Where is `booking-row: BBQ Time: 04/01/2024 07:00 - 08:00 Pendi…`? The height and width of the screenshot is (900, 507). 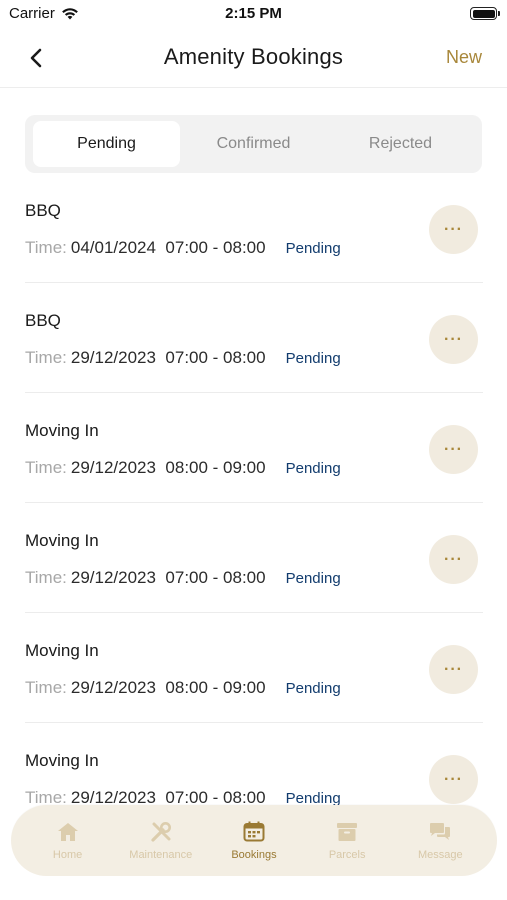 booking-row: BBQ Time: 04/01/2024 07:00 - 08:00 Pendi… is located at coordinates (254, 228).